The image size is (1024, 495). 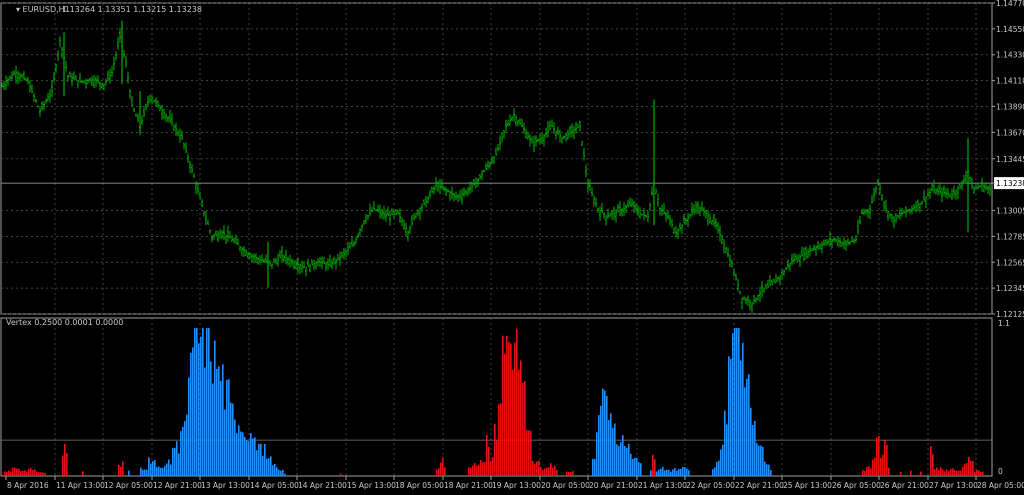 What do you see at coordinates (953, 485) in the screenshot?
I see `x-tick-label: 27 Apr 13:00` at bounding box center [953, 485].